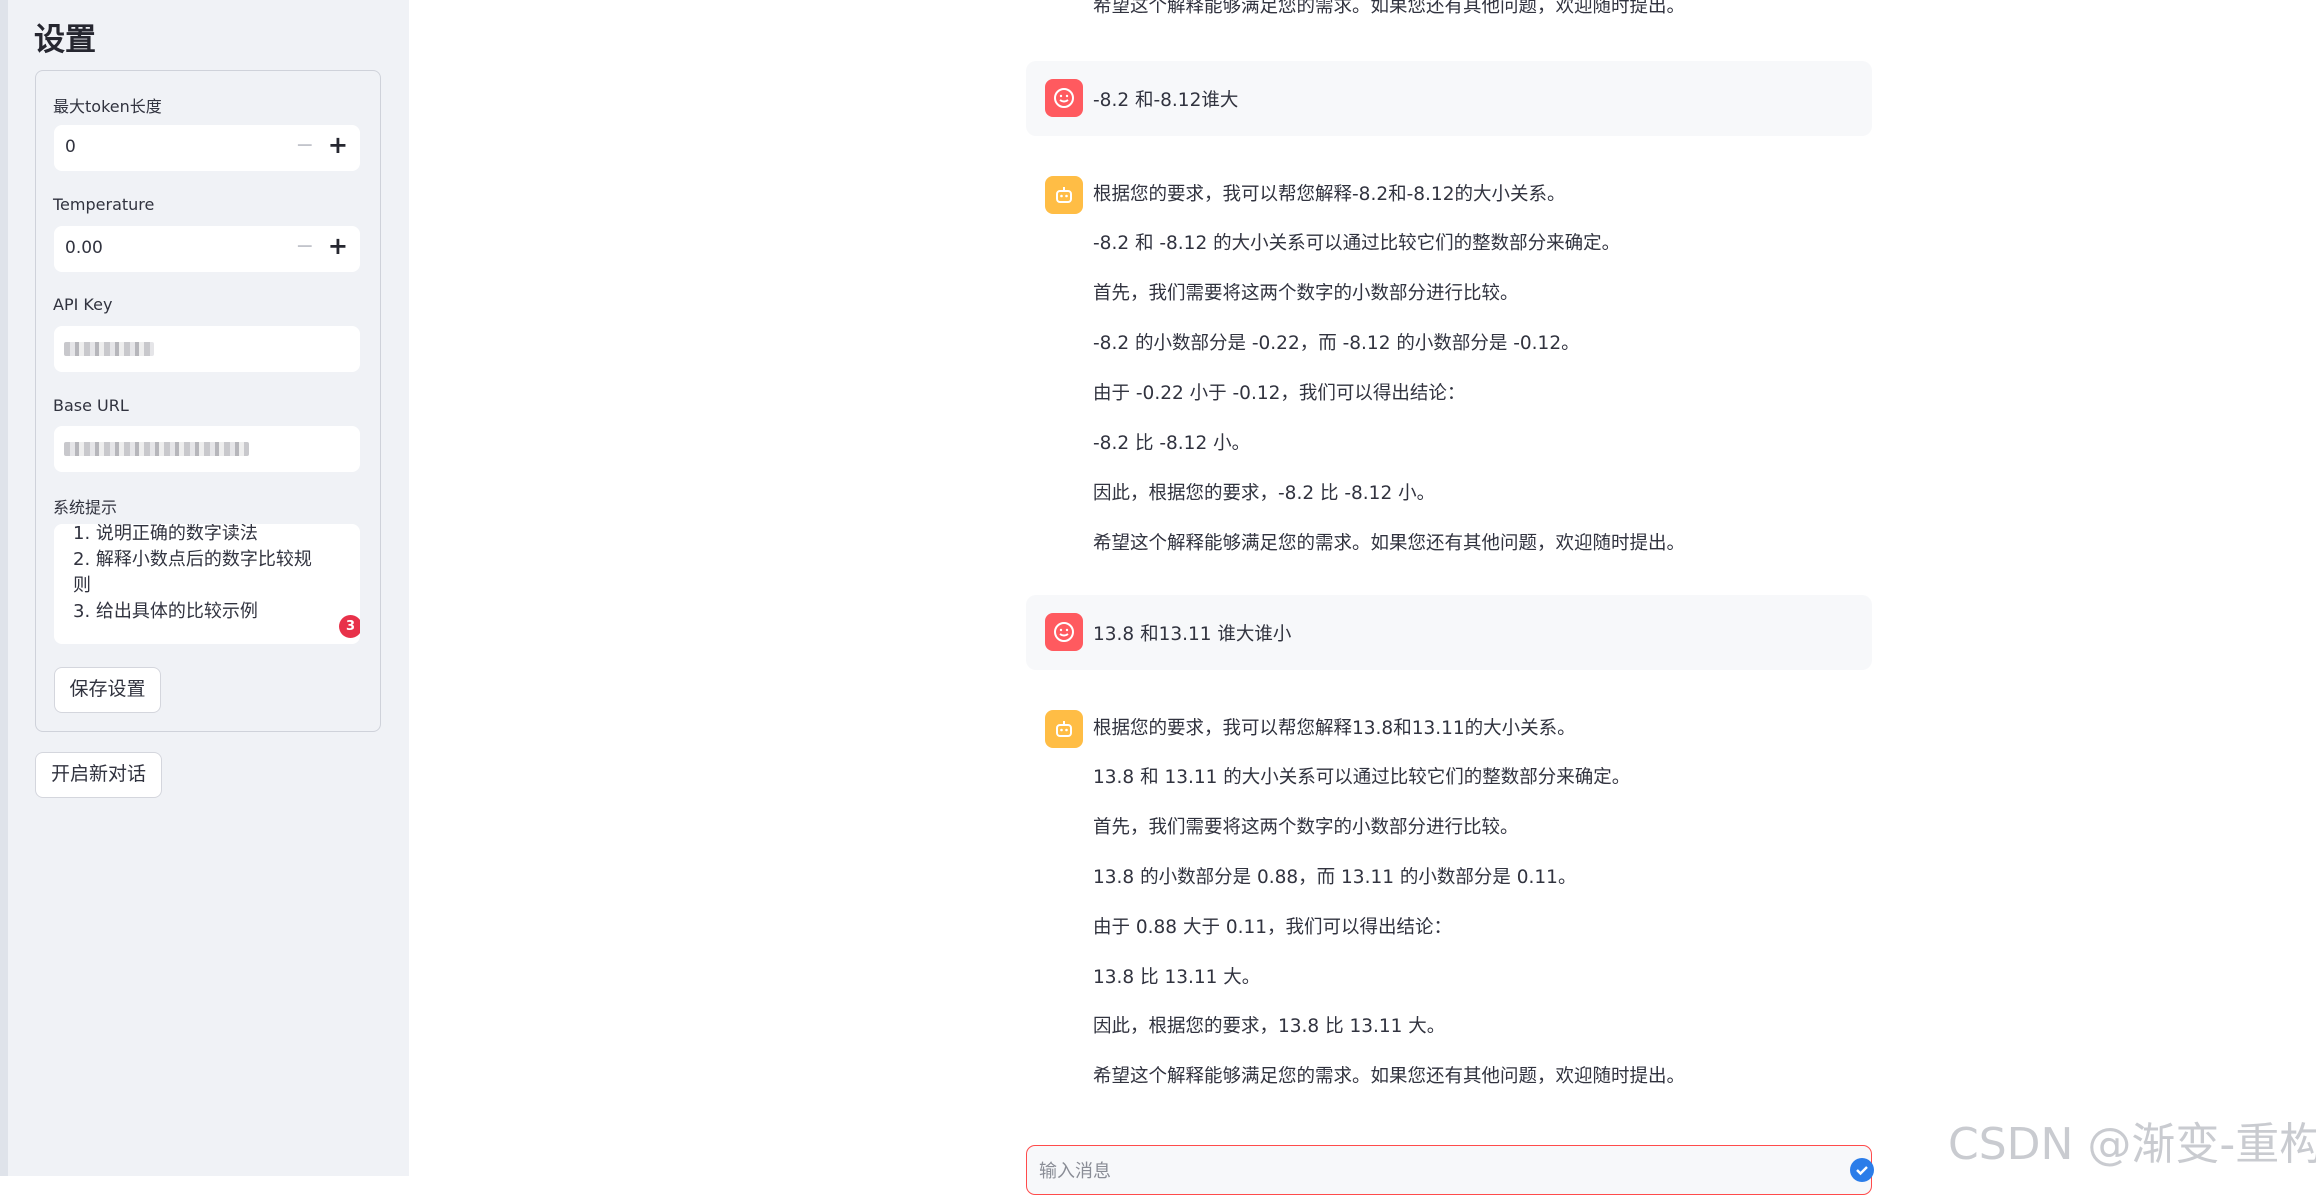  What do you see at coordinates (1279, 393) in the screenshot?
I see `assistant-message-line: 由于 -0.22 小于 -0.12，我们可以得出结论：` at bounding box center [1279, 393].